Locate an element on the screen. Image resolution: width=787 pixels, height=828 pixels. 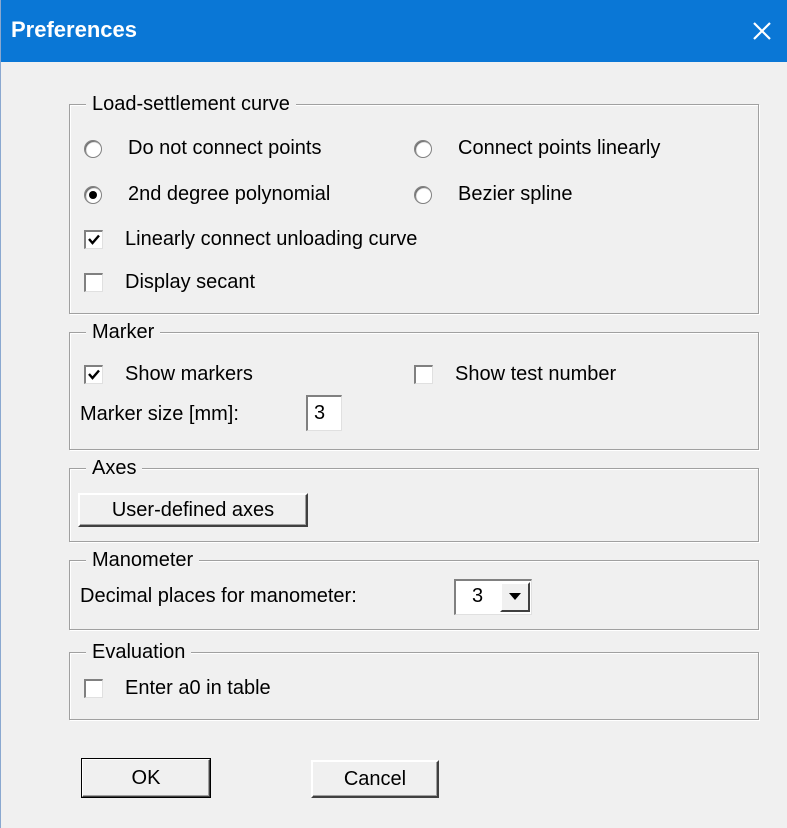
checkbox-show-test-number: Show test number is located at coordinates (515, 374).